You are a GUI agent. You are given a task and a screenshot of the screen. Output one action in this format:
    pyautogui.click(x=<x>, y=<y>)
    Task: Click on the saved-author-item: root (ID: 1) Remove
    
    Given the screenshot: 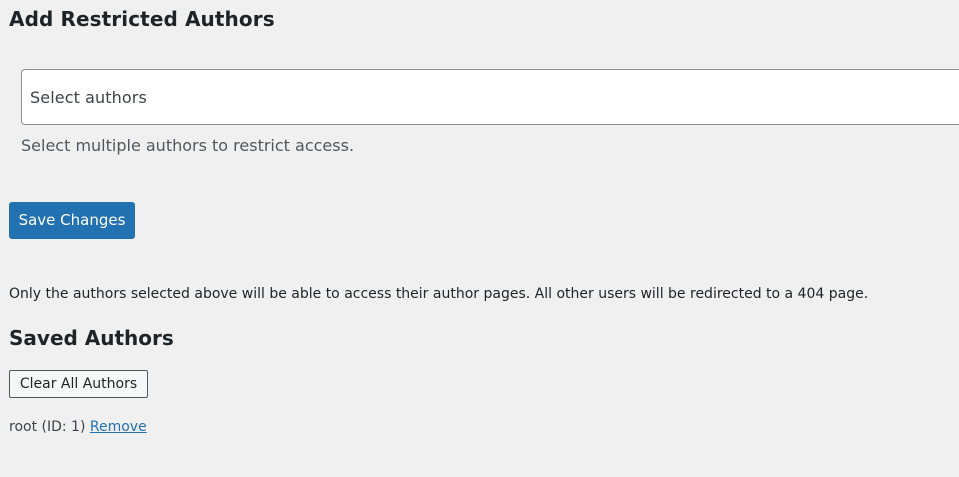 What is the action you would take?
    pyautogui.click(x=78, y=427)
    